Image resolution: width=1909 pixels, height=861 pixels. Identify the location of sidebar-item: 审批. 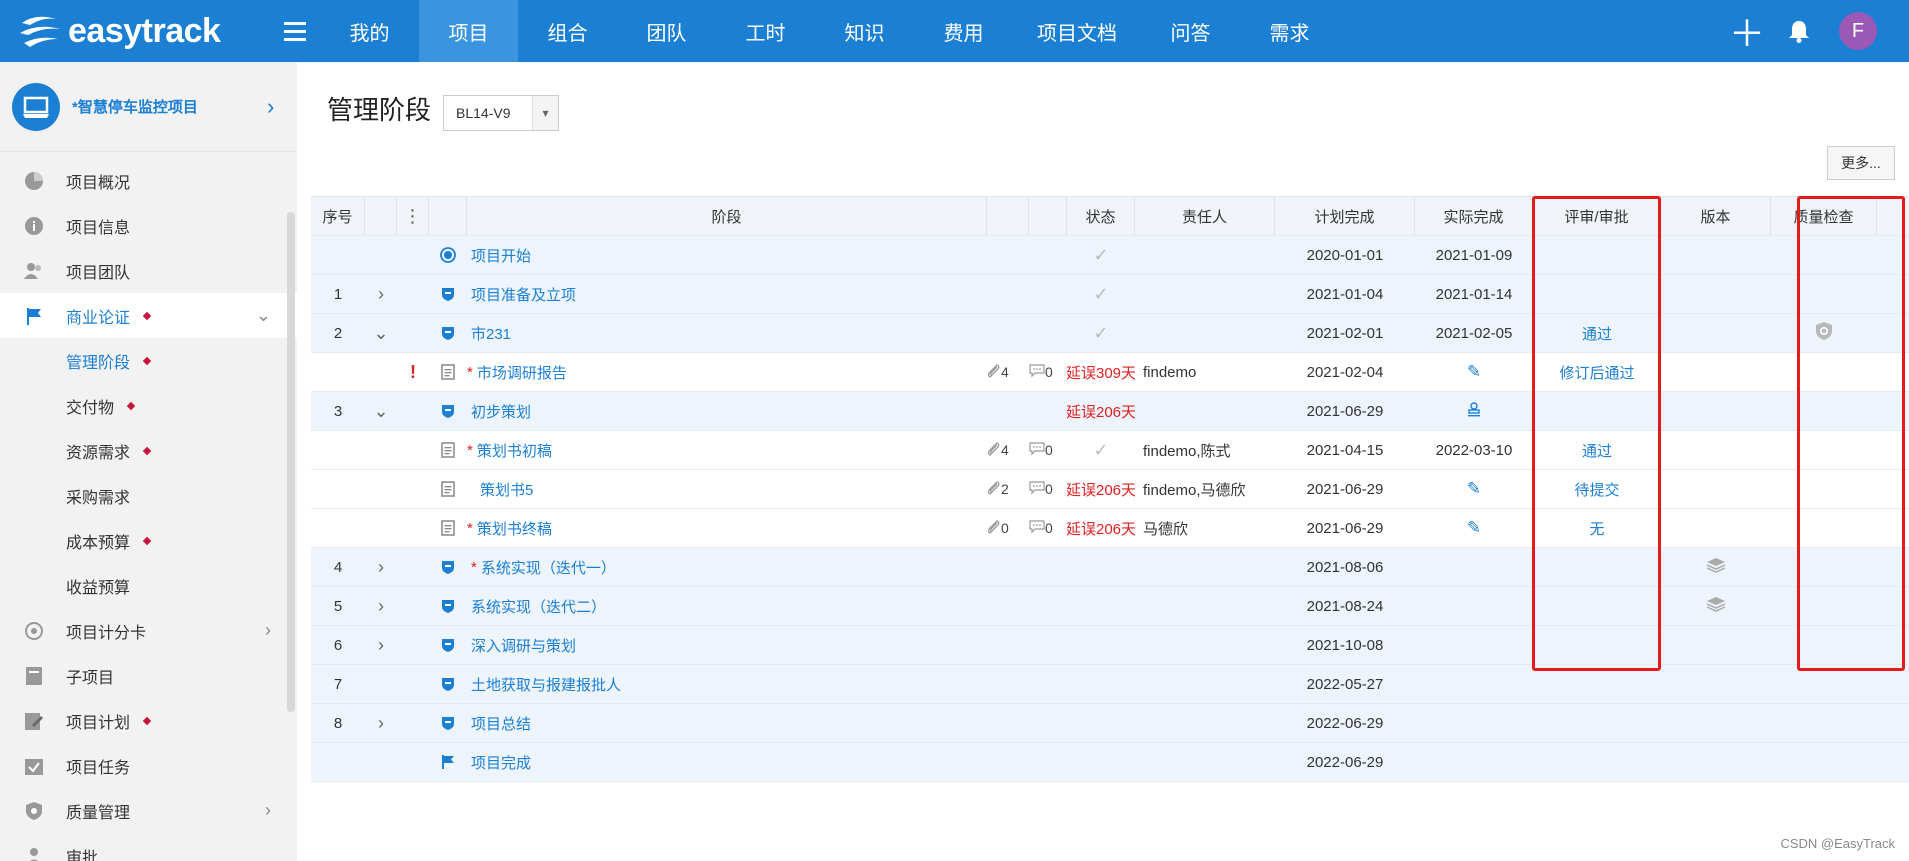
(148, 847).